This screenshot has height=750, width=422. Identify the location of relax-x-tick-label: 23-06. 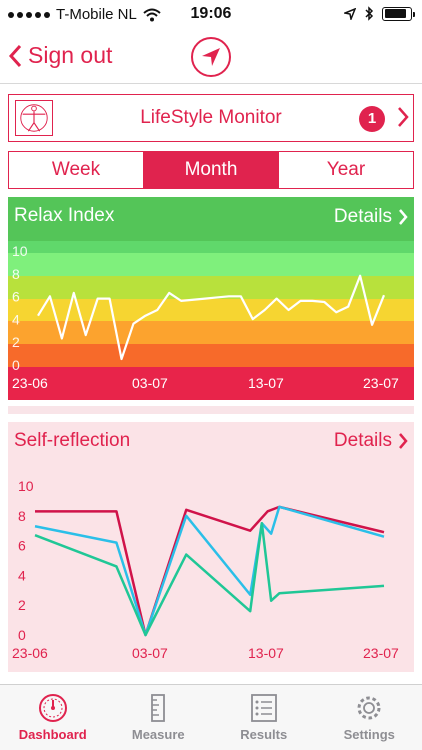
(30, 383).